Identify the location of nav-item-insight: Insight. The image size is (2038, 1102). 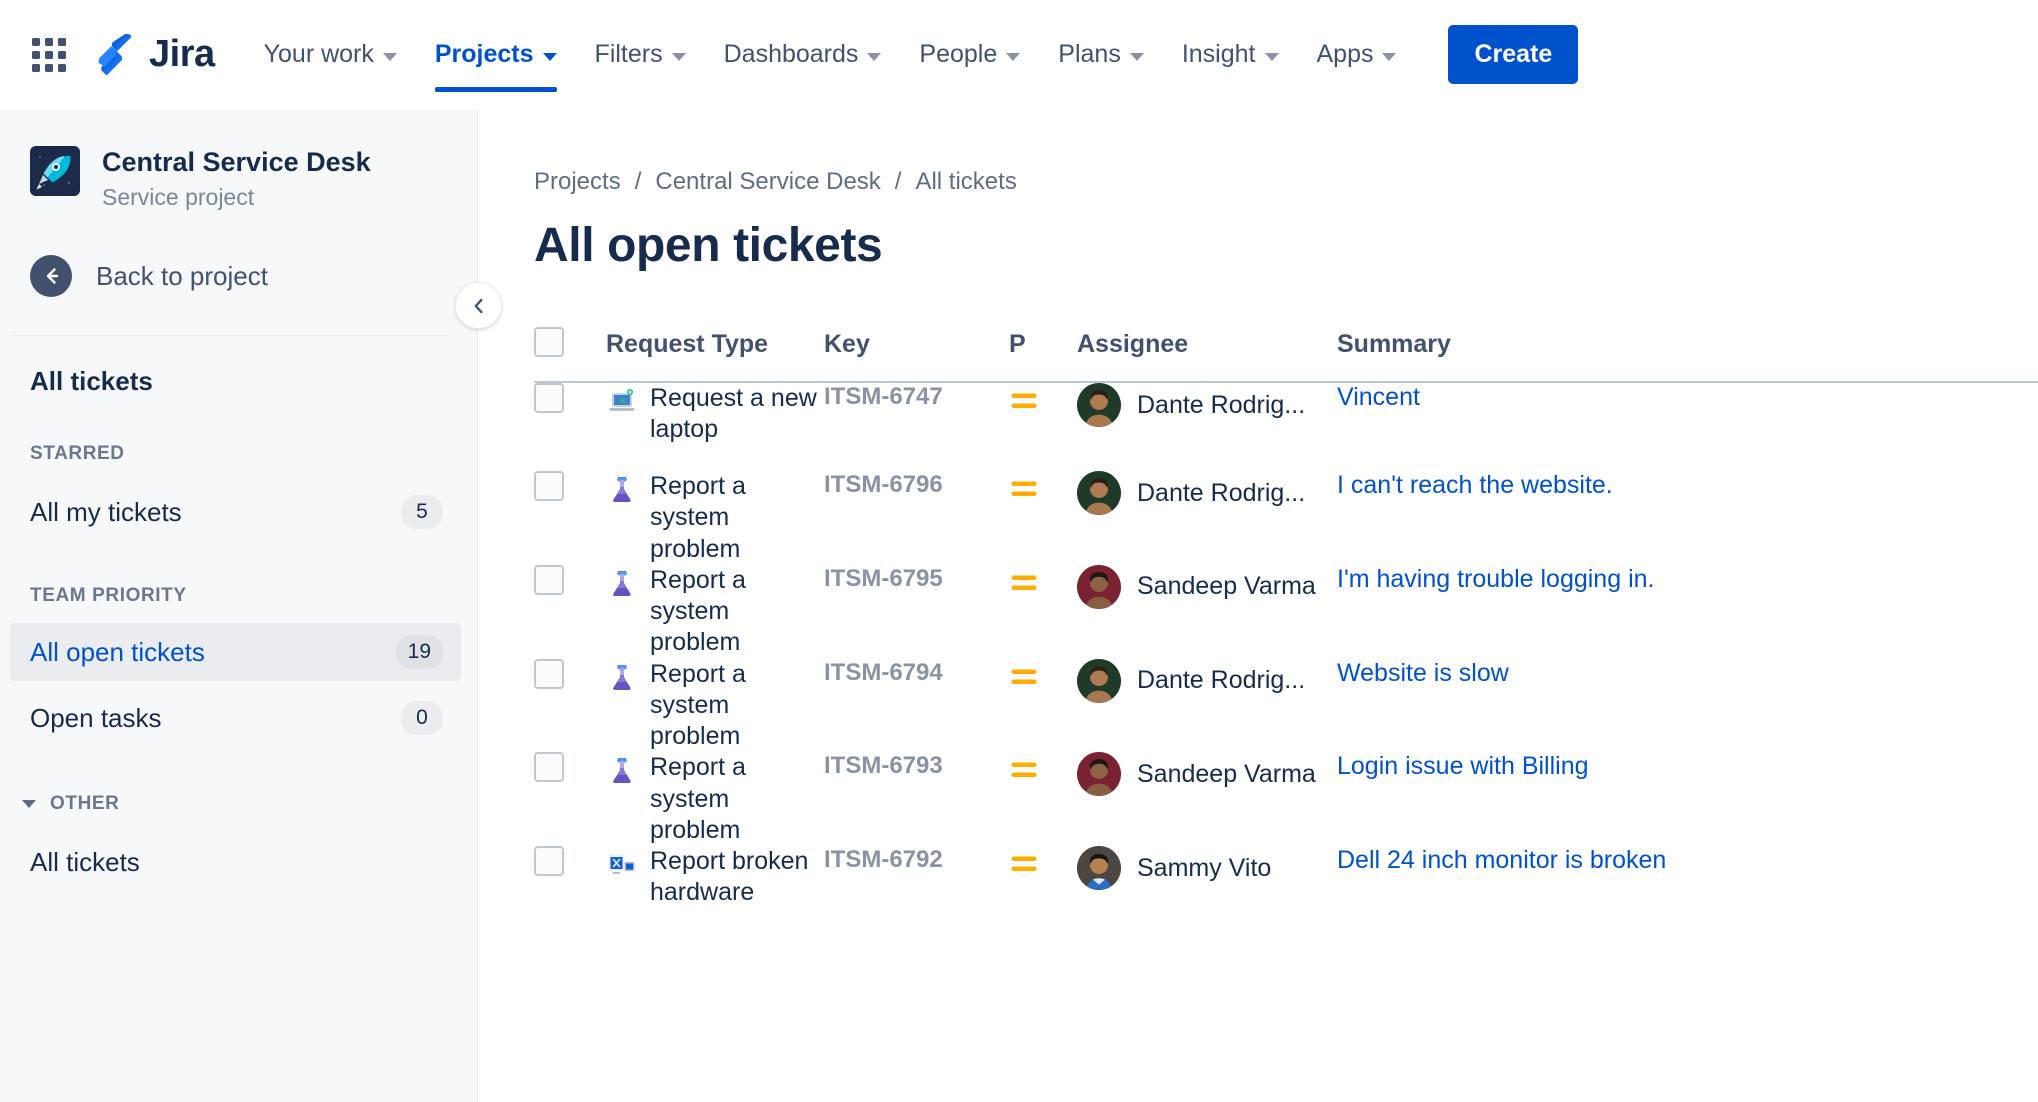
(1230, 55).